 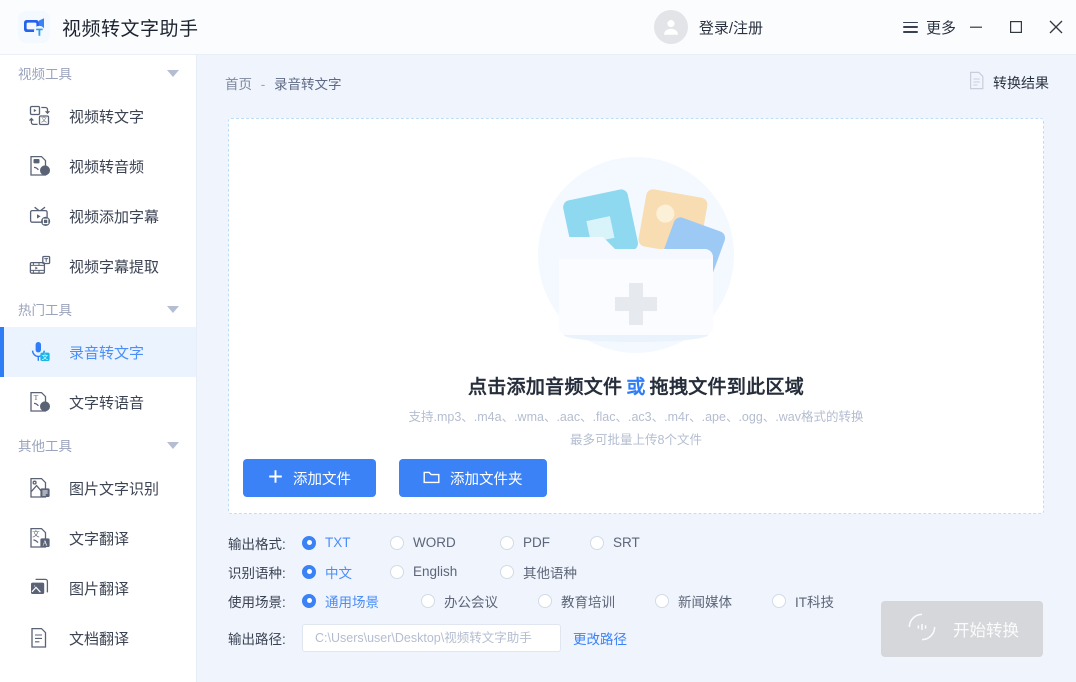 I want to click on app-logo-wrap: 视频转文字助手, so click(x=108, y=27).